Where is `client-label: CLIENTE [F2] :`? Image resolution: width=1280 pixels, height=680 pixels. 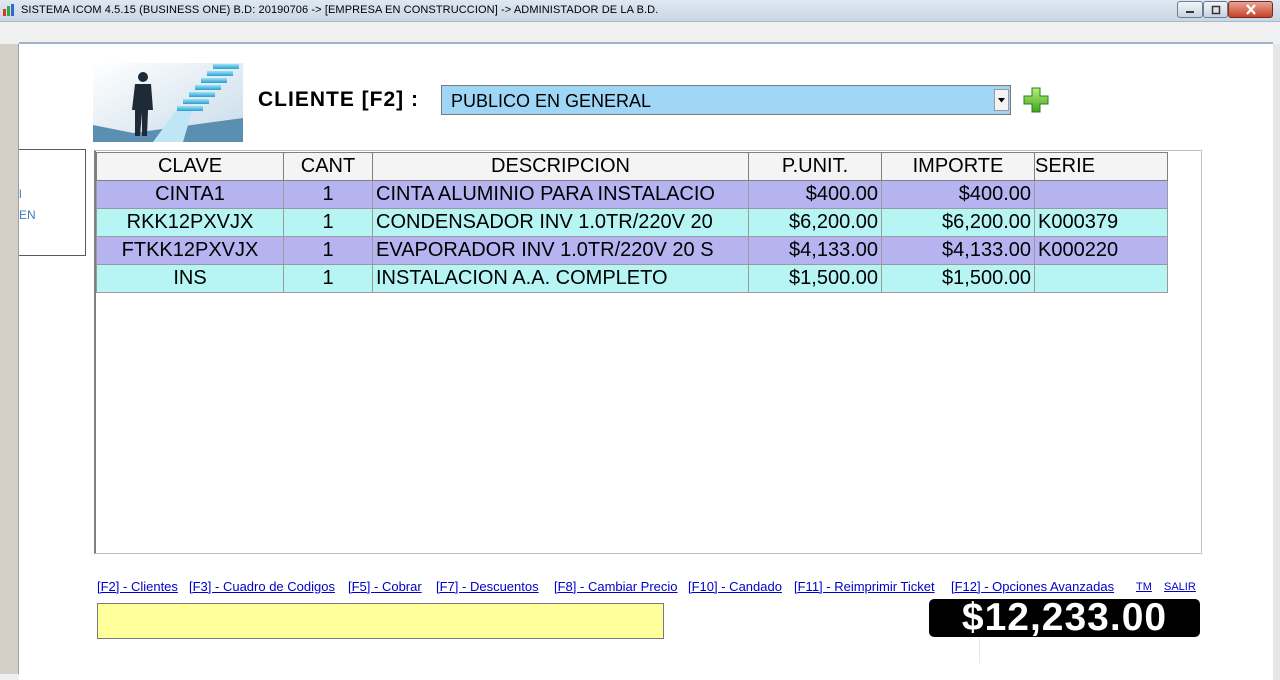 client-label: CLIENTE [F2] : is located at coordinates (338, 99).